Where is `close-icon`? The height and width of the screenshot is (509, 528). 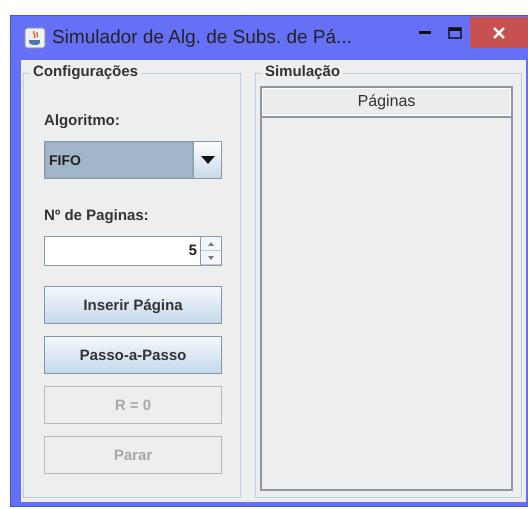
close-icon is located at coordinates (499, 33).